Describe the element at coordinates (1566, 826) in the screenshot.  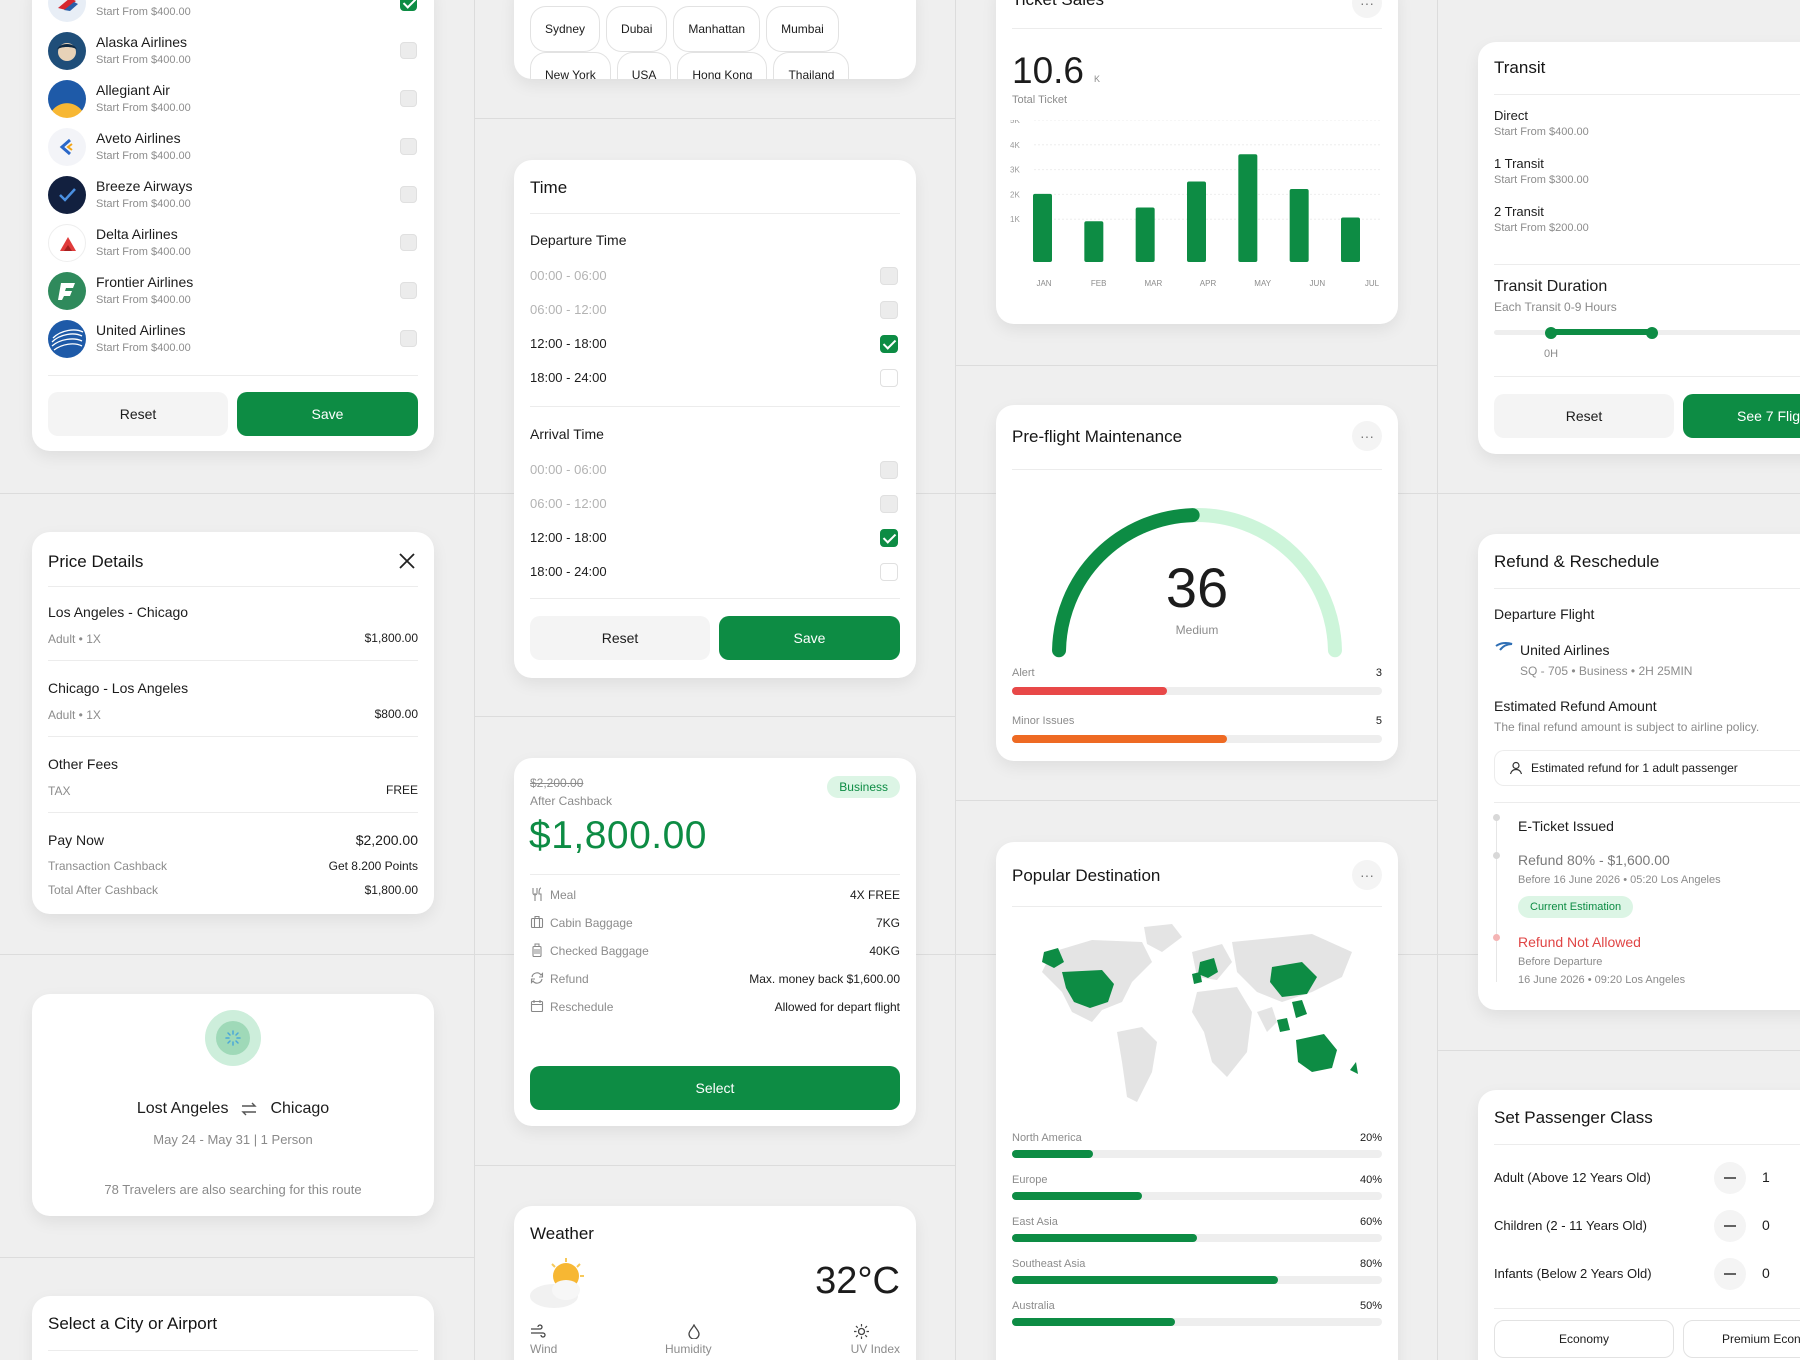
I see `e-ticket-issued-label: E-Ticket Issued` at that location.